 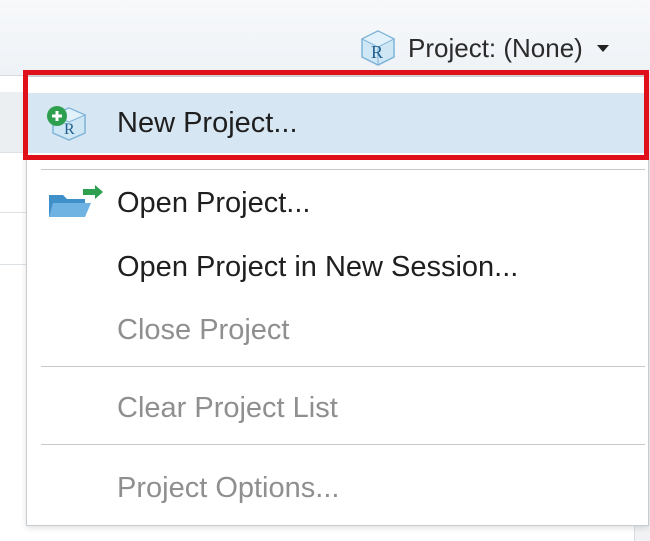 What do you see at coordinates (339, 330) in the screenshot?
I see `menu-item-close-project: Close Project` at bounding box center [339, 330].